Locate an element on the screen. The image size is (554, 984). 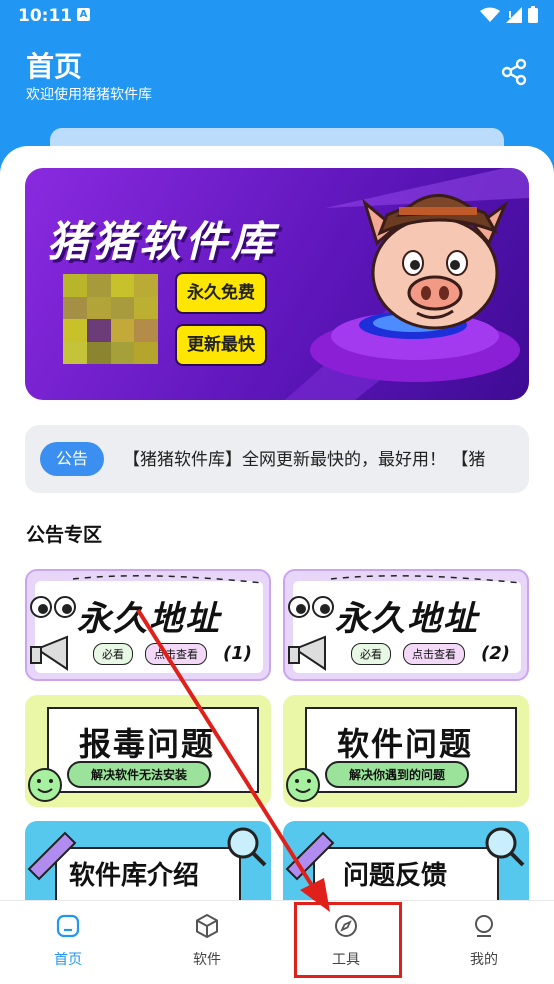
card-number: (1) is located at coordinates (237, 653).